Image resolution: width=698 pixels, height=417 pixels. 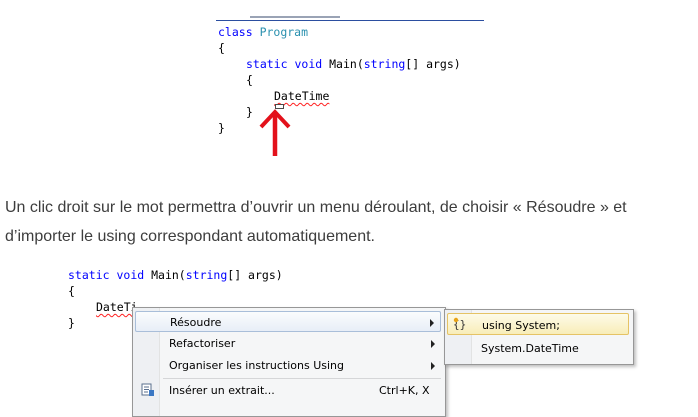 I want to click on menu-item-organiser-using: Organiser les instructions Using, so click(x=288, y=365).